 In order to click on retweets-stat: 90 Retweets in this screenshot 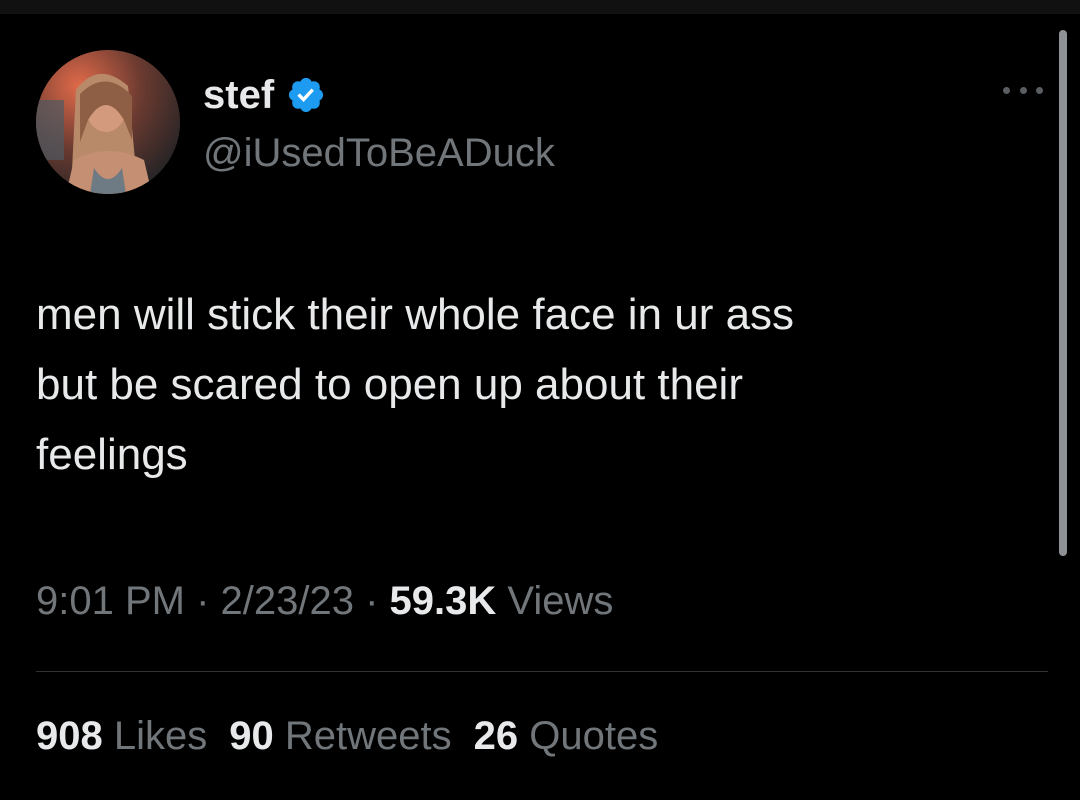, I will do `click(340, 736)`.